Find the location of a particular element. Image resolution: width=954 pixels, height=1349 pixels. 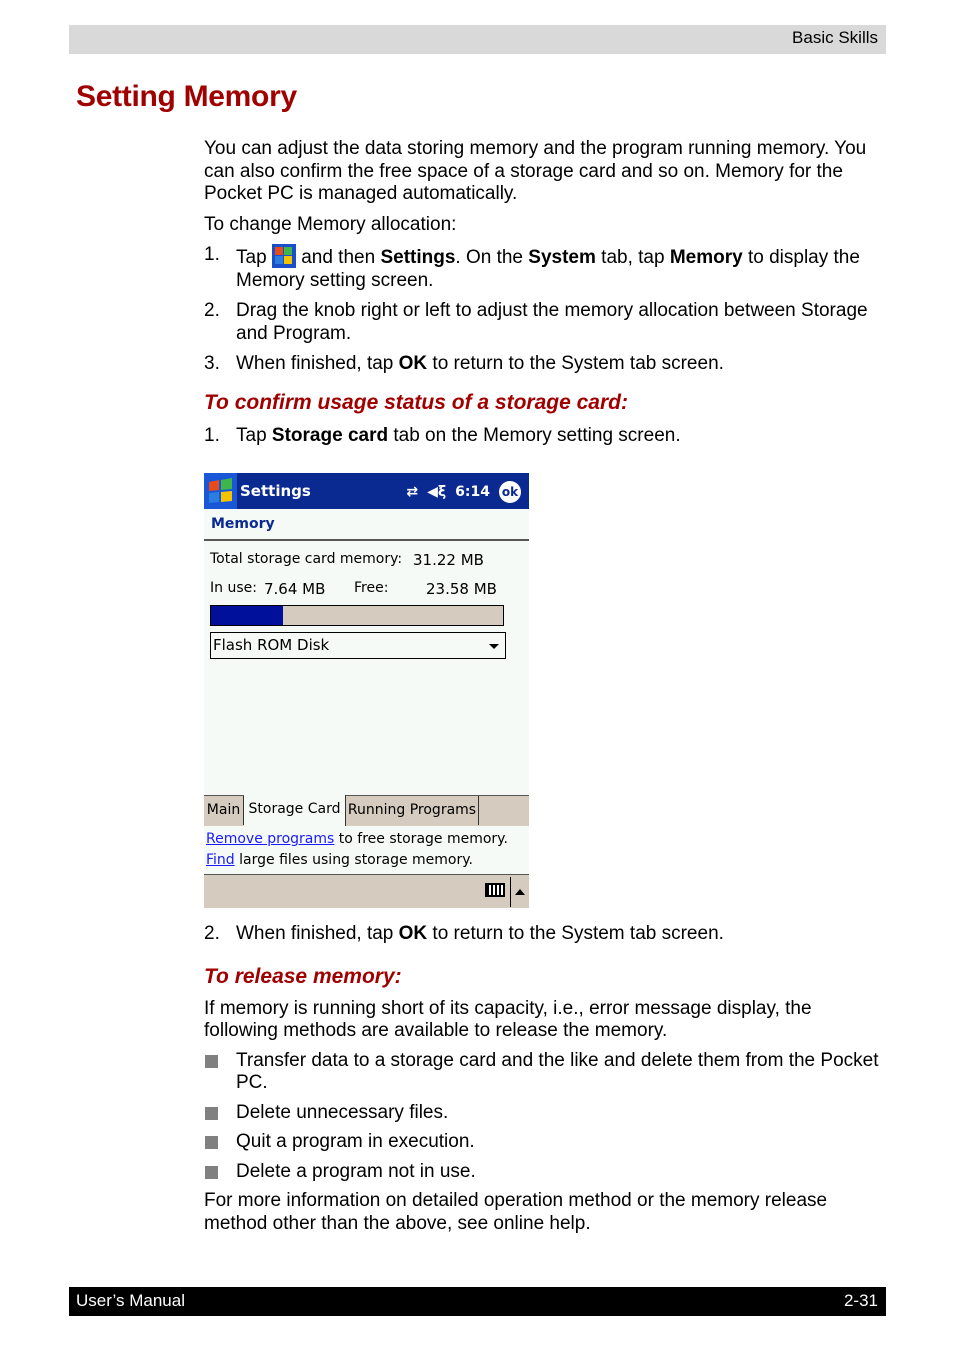

remove-programs-row: Remove programs to free storage memory. is located at coordinates (357, 839).